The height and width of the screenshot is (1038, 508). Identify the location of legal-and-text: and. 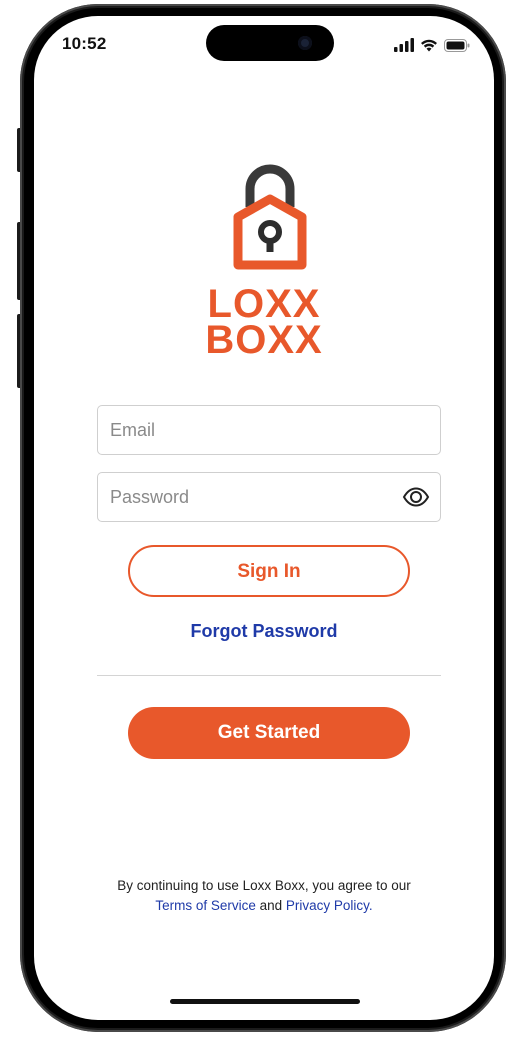
(270, 905).